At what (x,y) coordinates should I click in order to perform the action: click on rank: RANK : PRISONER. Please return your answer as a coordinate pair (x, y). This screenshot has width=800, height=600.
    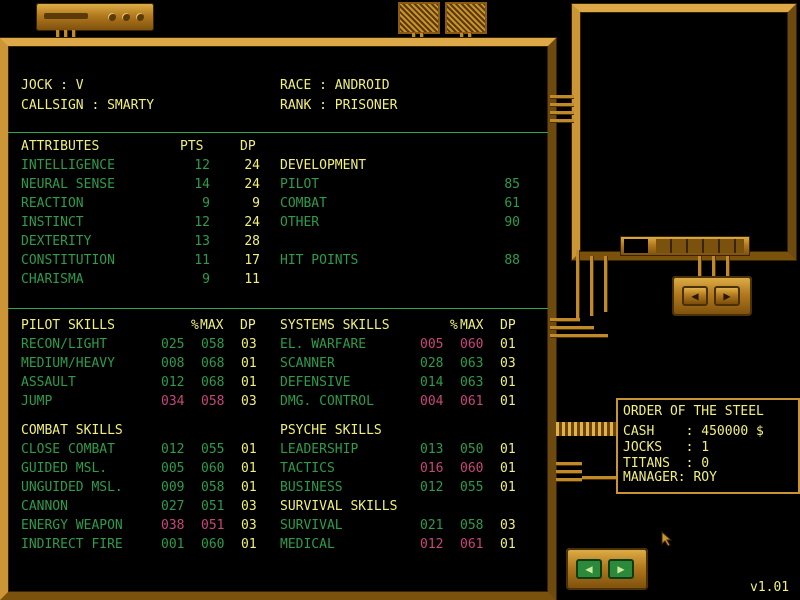
    Looking at the image, I should click on (339, 105).